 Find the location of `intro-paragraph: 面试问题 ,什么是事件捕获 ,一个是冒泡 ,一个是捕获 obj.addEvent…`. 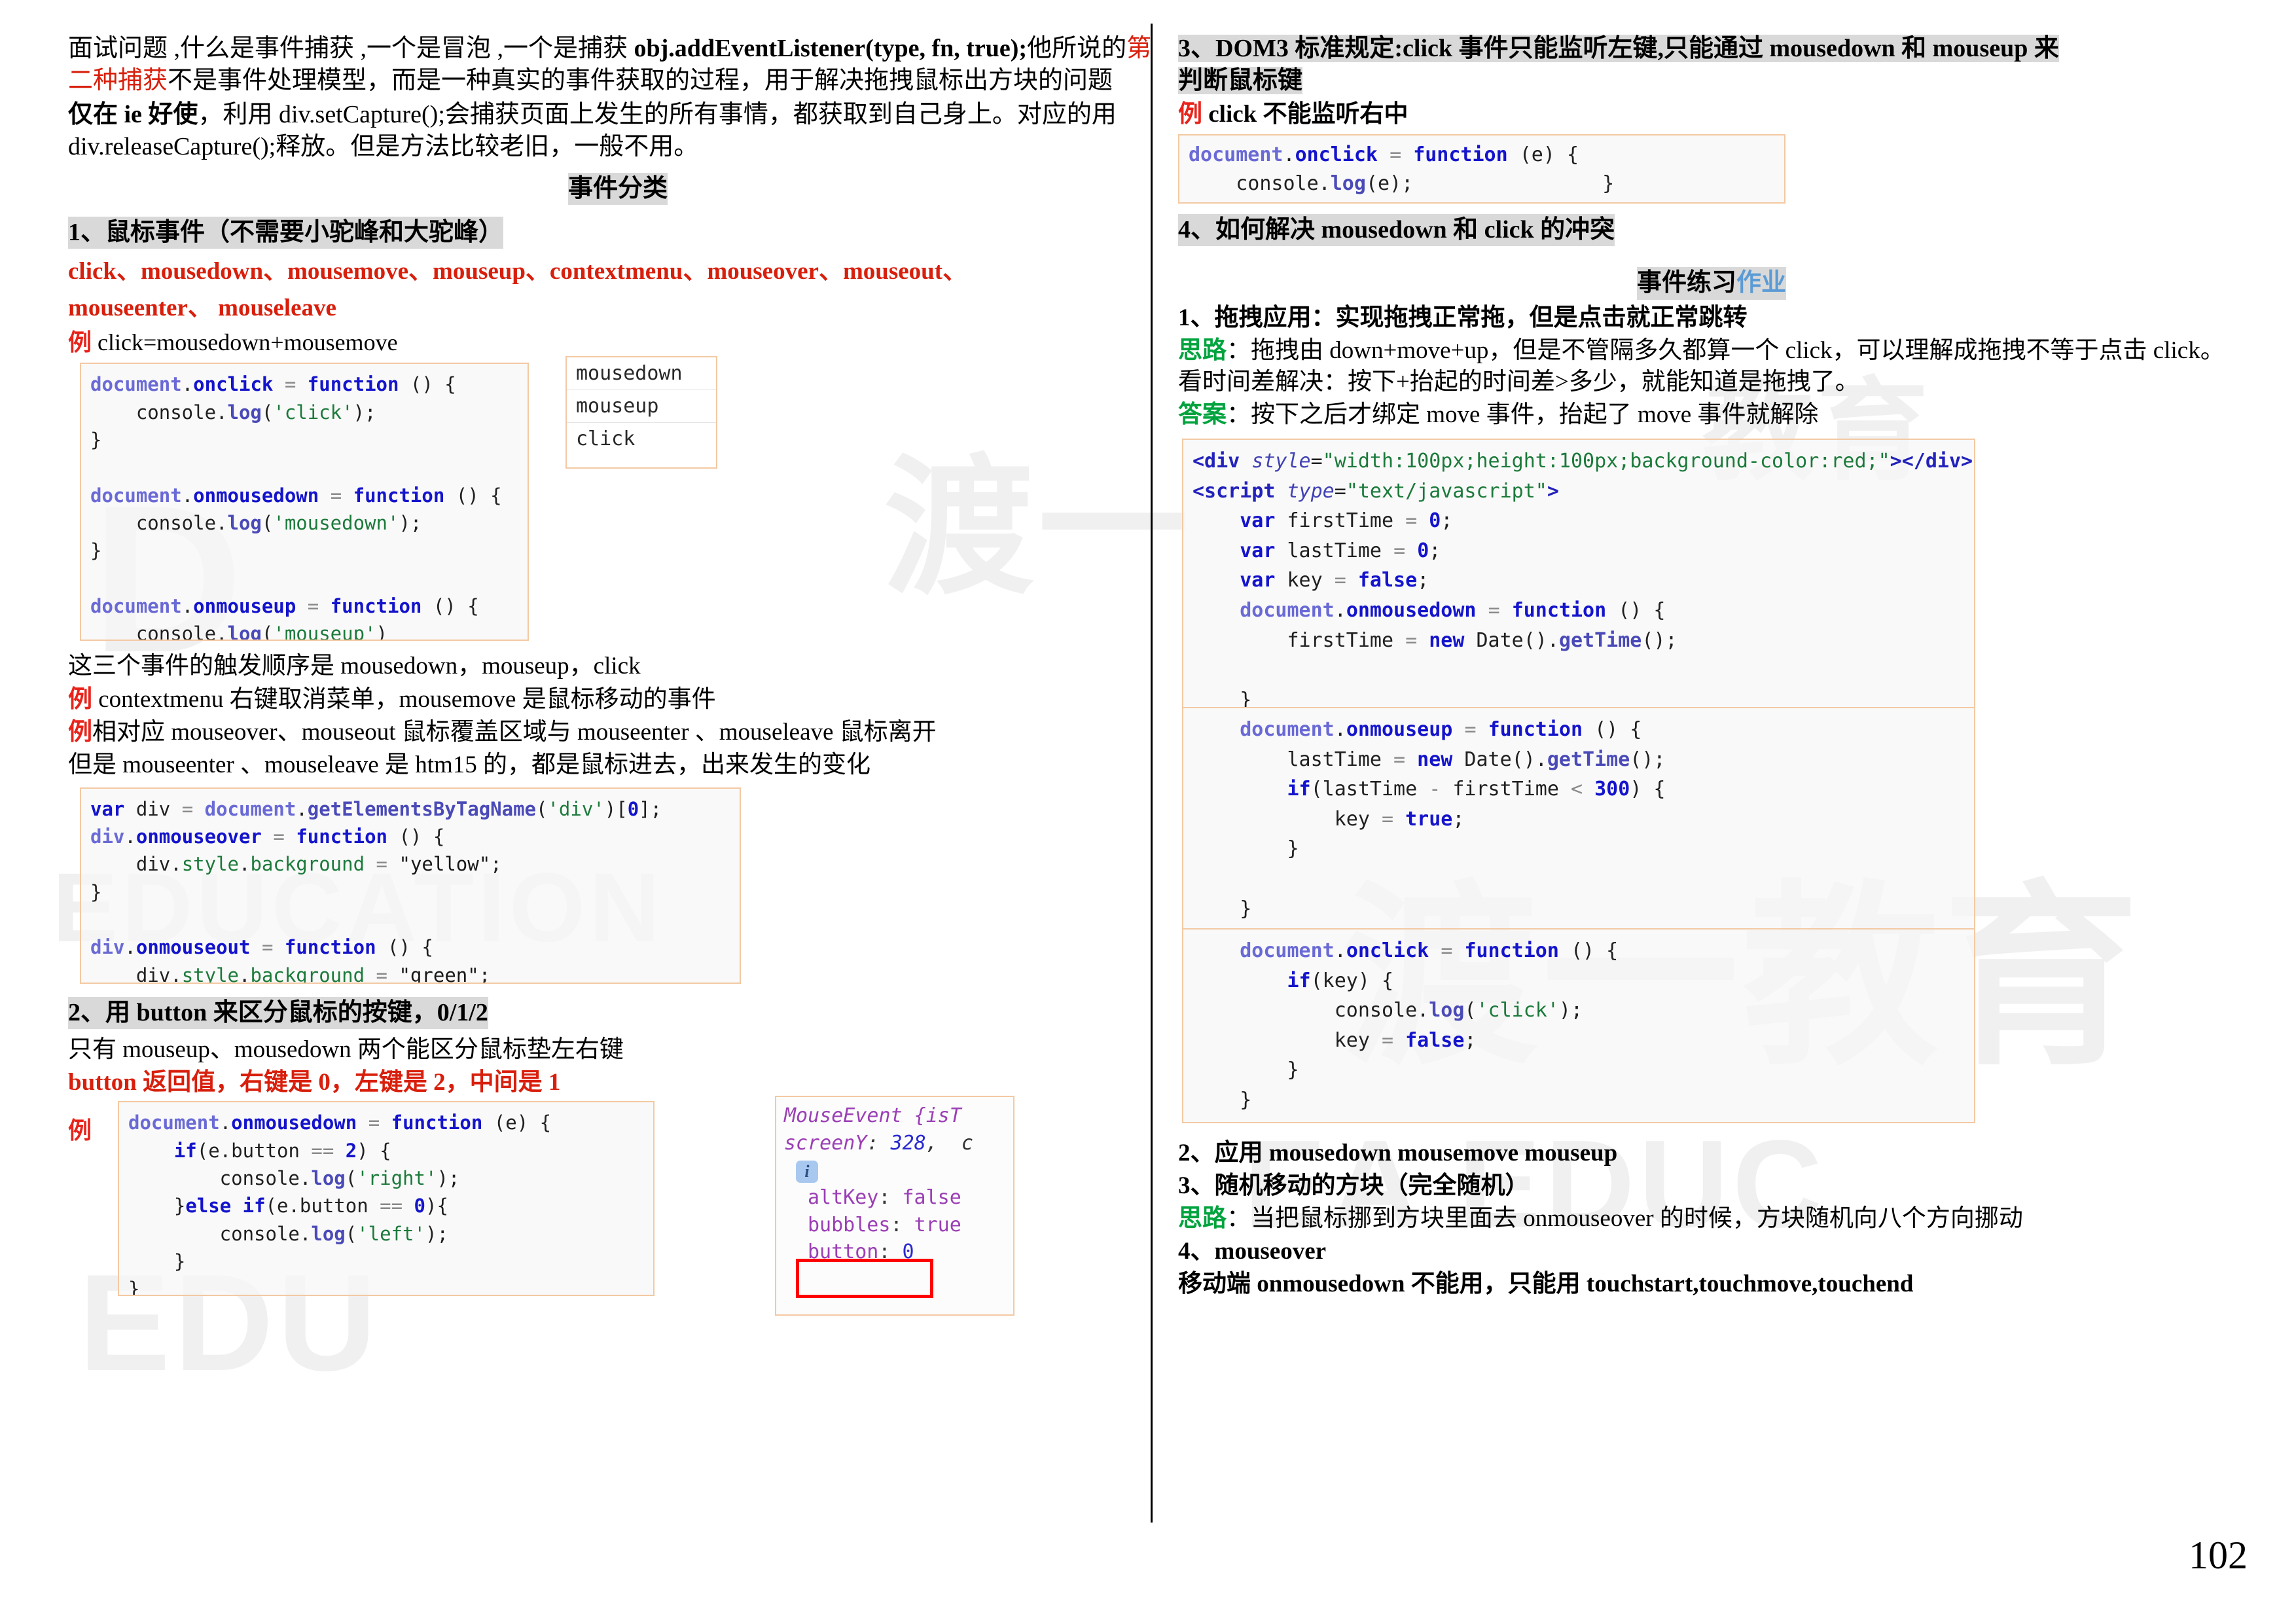

intro-paragraph: 面试问题 ,什么是事件捕获 ,一个是冒泡 ,一个是捕获 obj.addEvent… is located at coordinates (618, 65).